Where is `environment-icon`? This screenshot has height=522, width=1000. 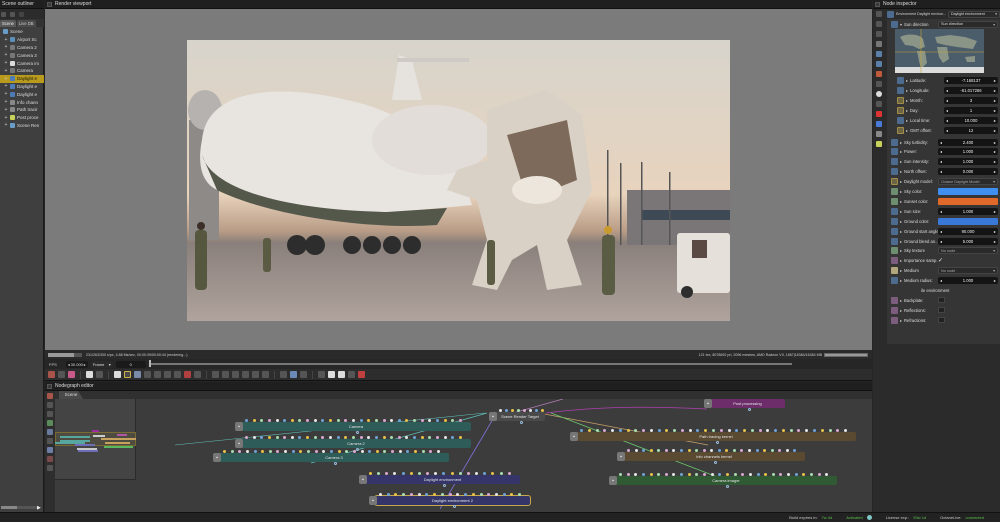
environment-icon is located at coordinates (879, 54).